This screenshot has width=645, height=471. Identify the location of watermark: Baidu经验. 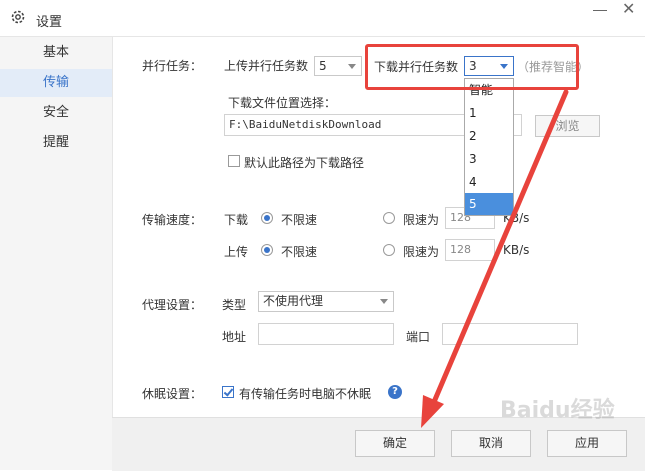
(557, 410).